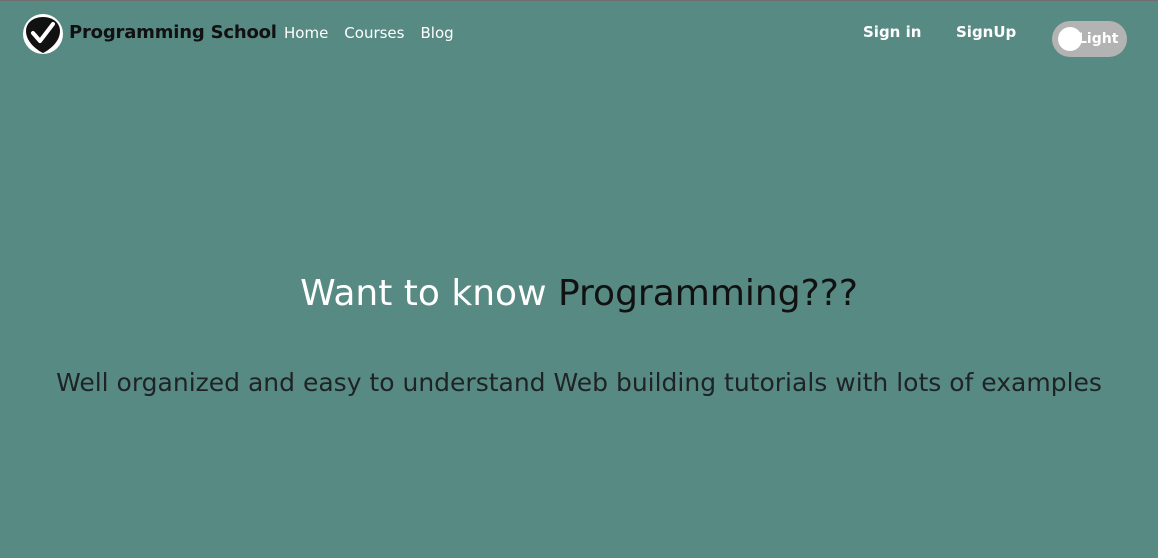 The width and height of the screenshot is (1158, 558). Describe the element at coordinates (173, 32) in the screenshot. I see `brand-name: Programming School` at that location.